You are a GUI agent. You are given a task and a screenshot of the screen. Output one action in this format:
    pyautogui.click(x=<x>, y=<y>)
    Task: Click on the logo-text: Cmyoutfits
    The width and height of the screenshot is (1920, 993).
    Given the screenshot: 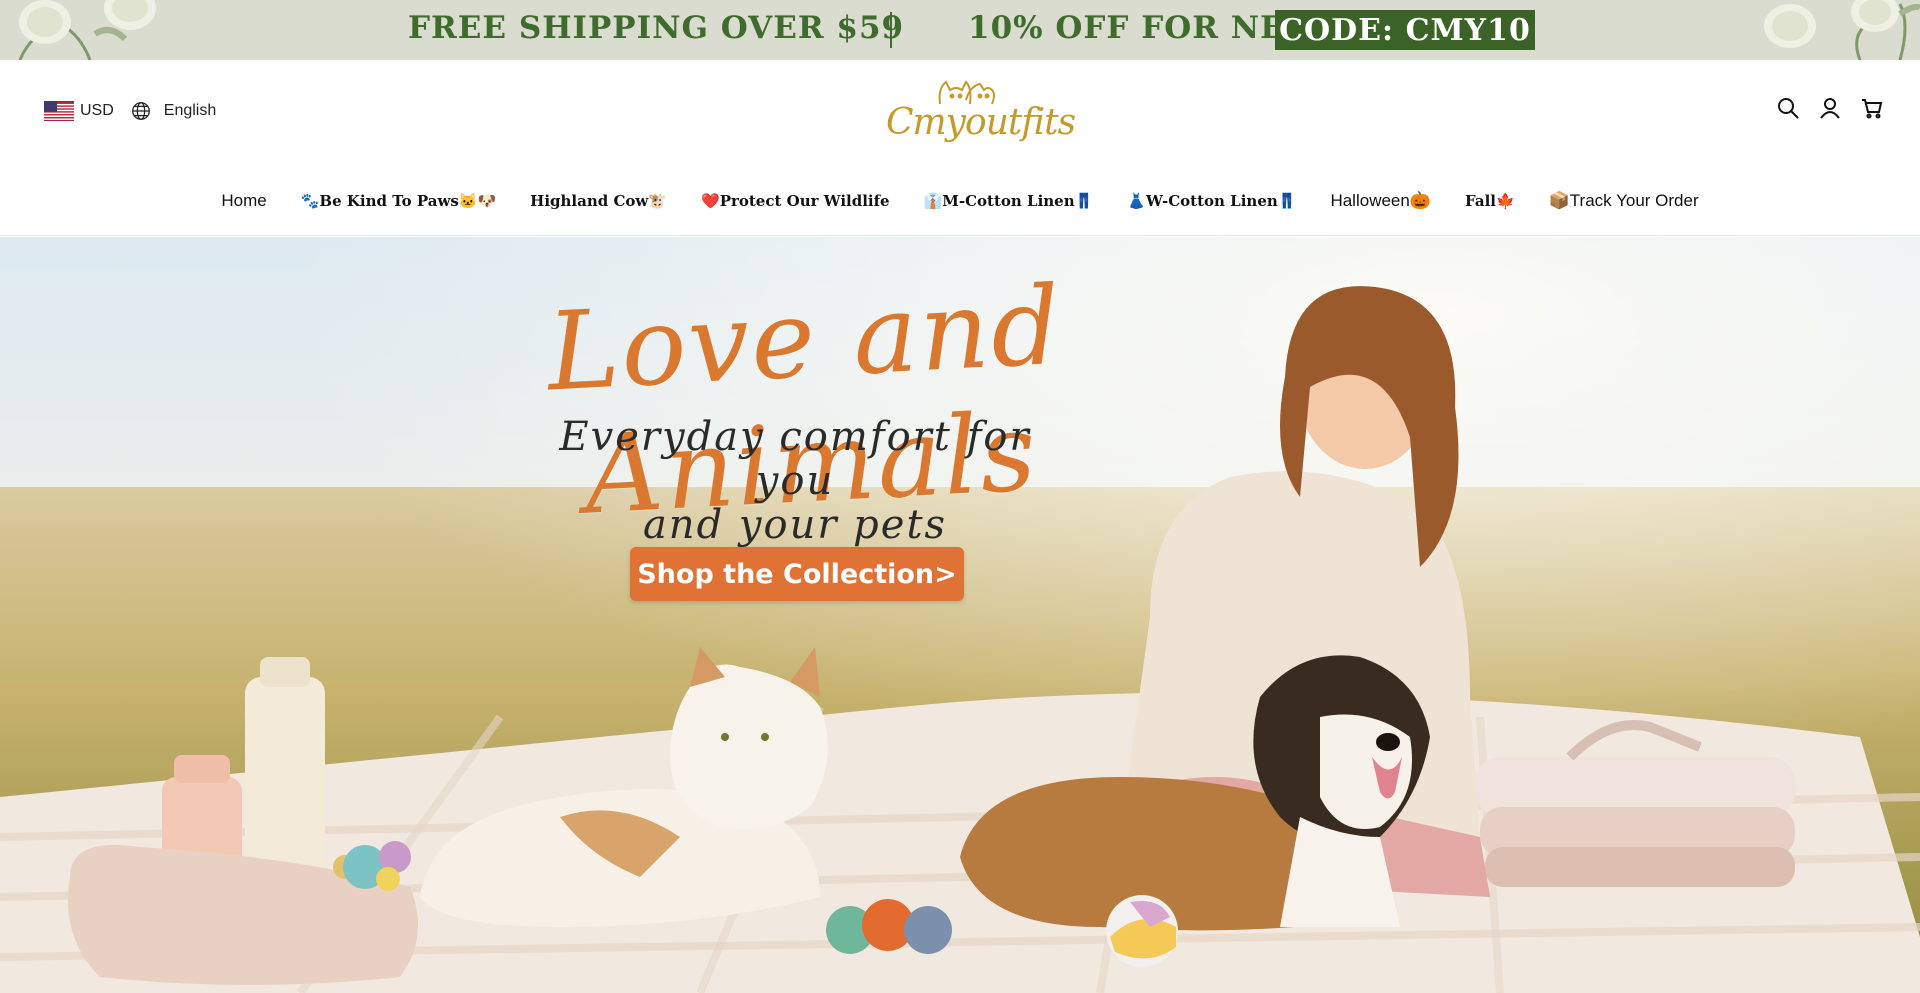 What is the action you would take?
    pyautogui.click(x=981, y=122)
    